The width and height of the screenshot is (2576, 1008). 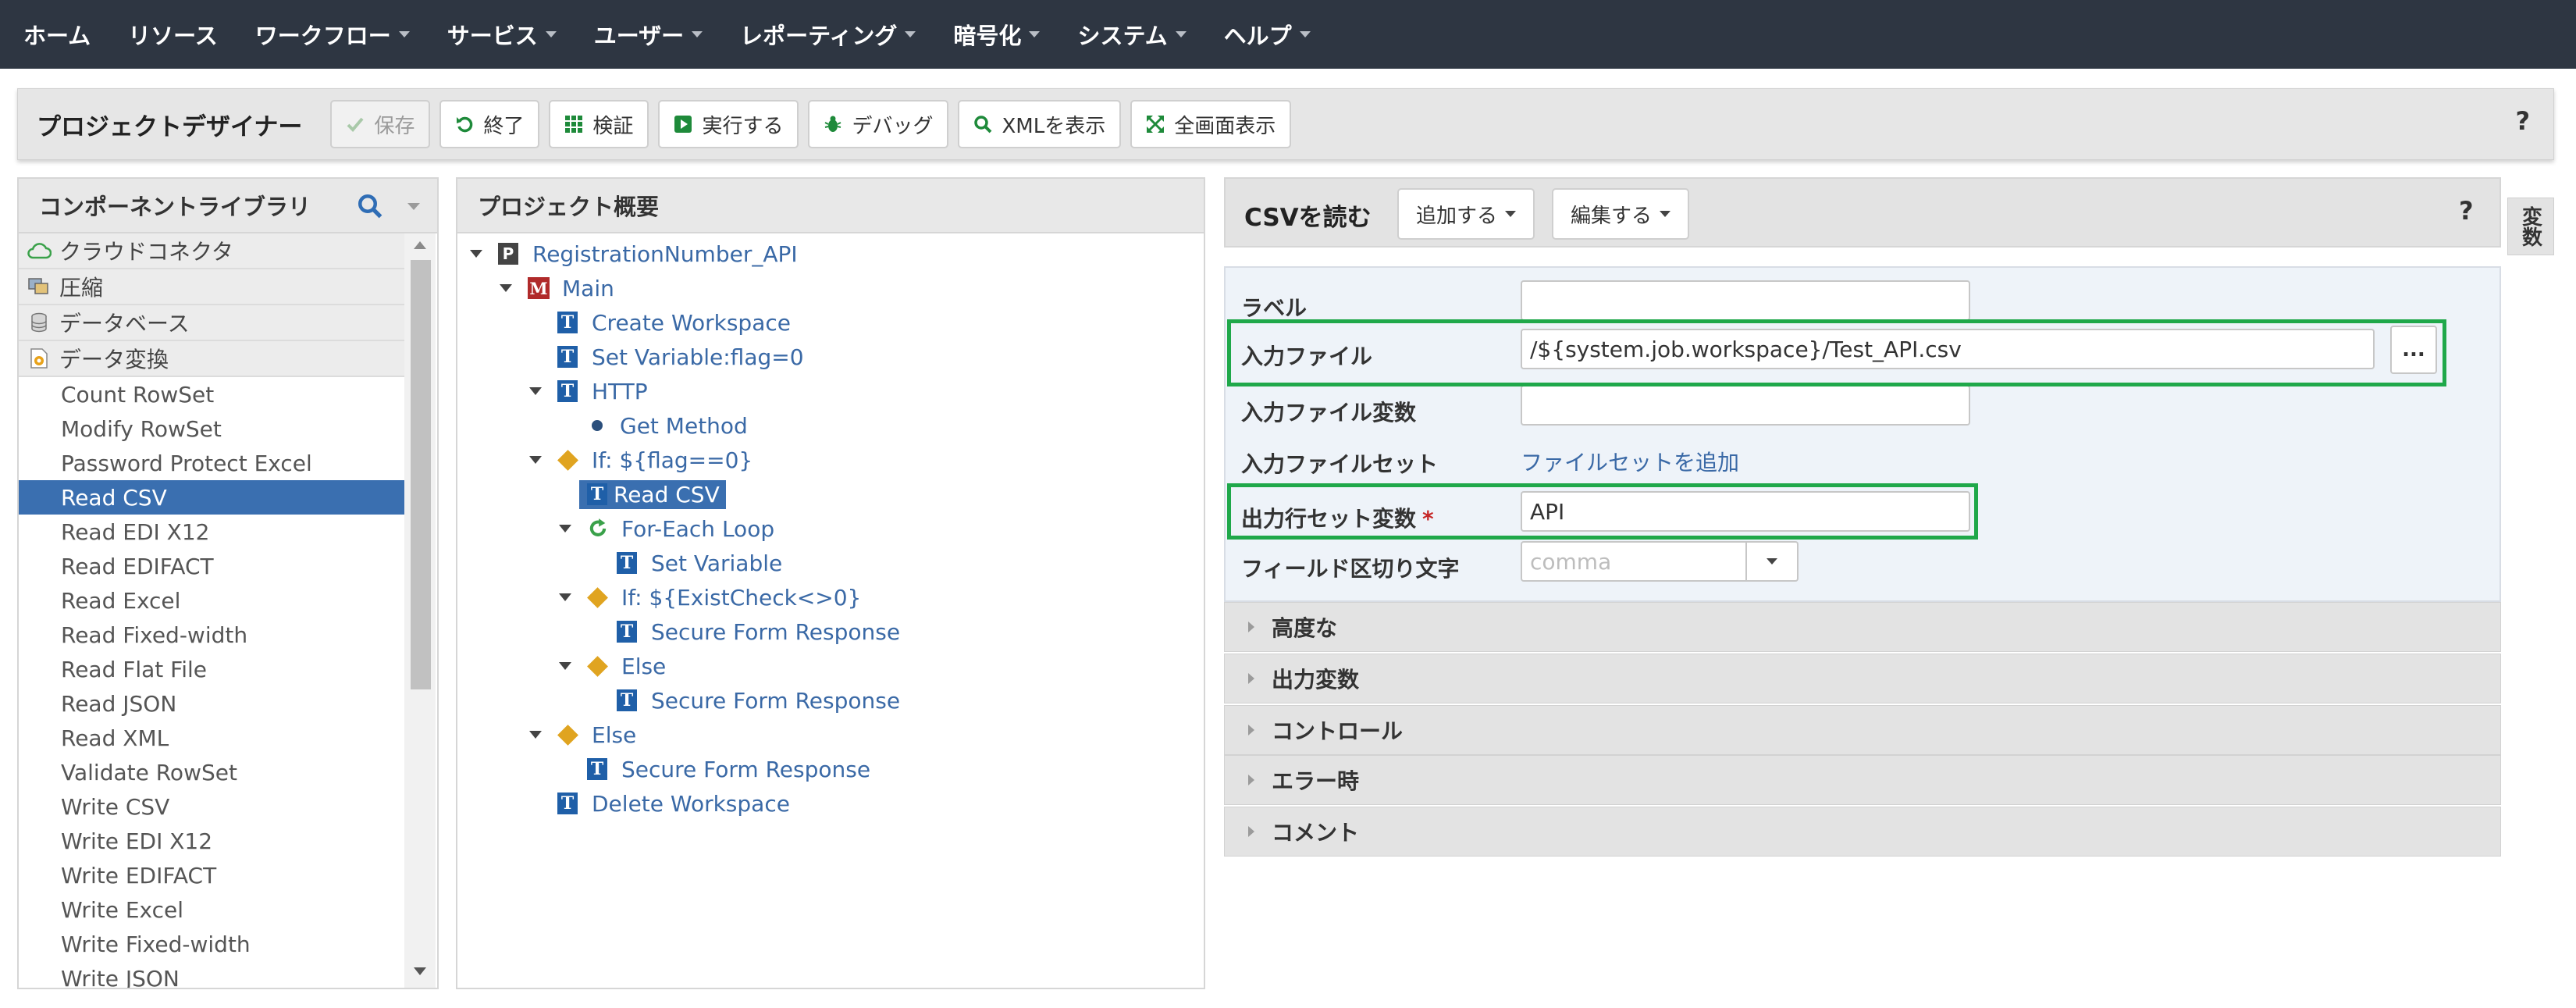 I want to click on input-file-variable-input, so click(x=1745, y=405).